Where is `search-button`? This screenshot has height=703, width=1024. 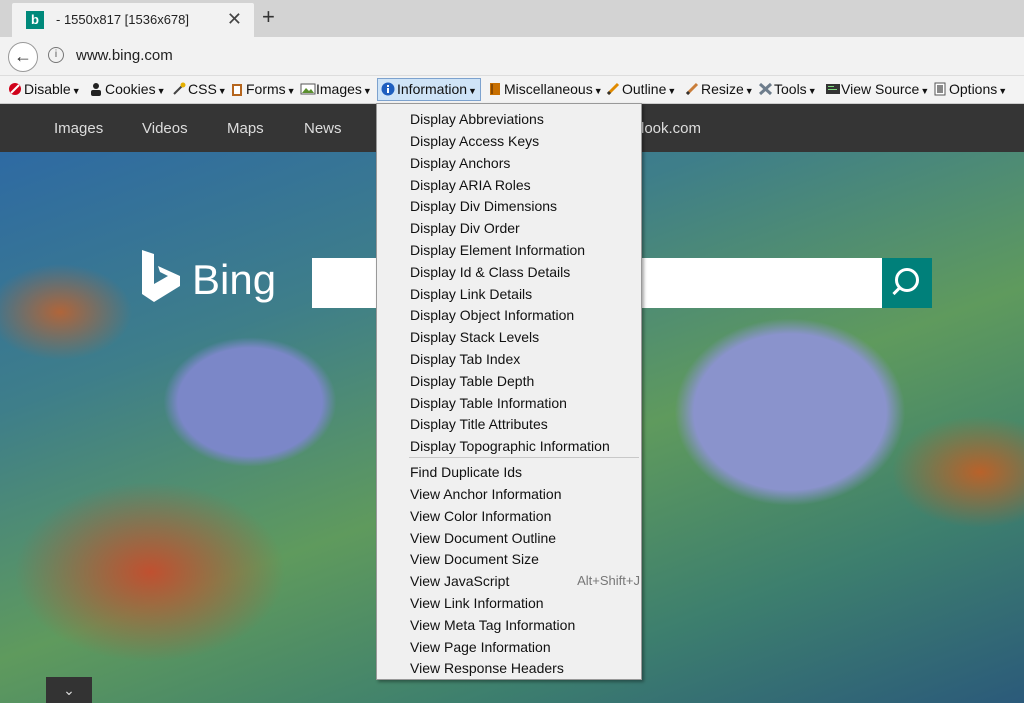 search-button is located at coordinates (907, 283).